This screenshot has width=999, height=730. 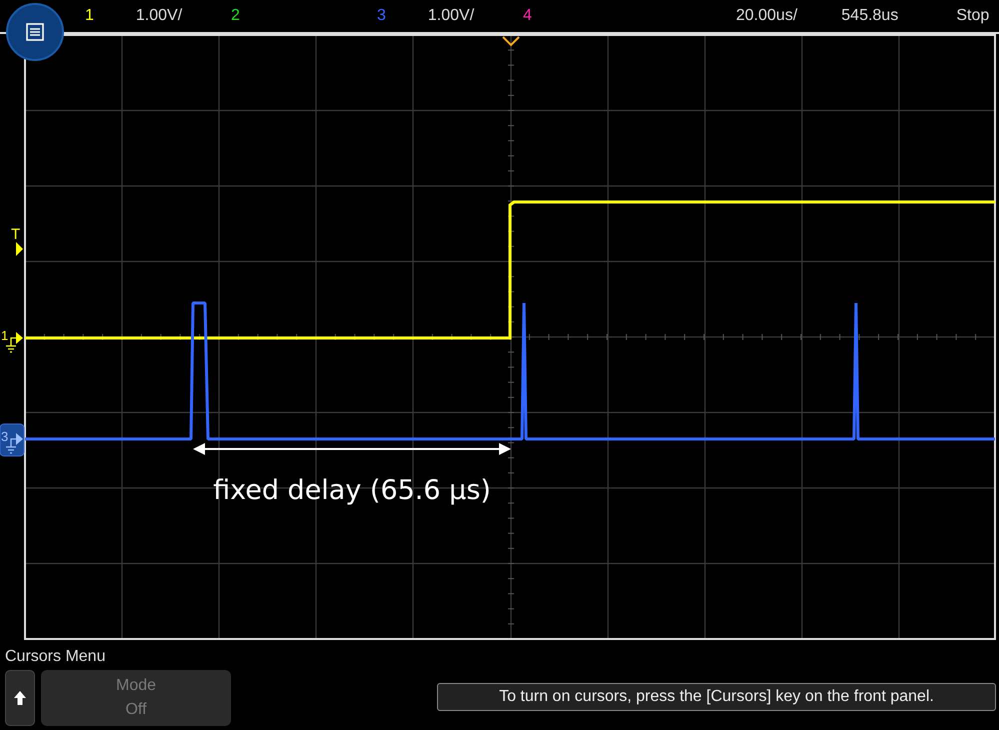 I want to click on back-button, so click(x=20, y=698).